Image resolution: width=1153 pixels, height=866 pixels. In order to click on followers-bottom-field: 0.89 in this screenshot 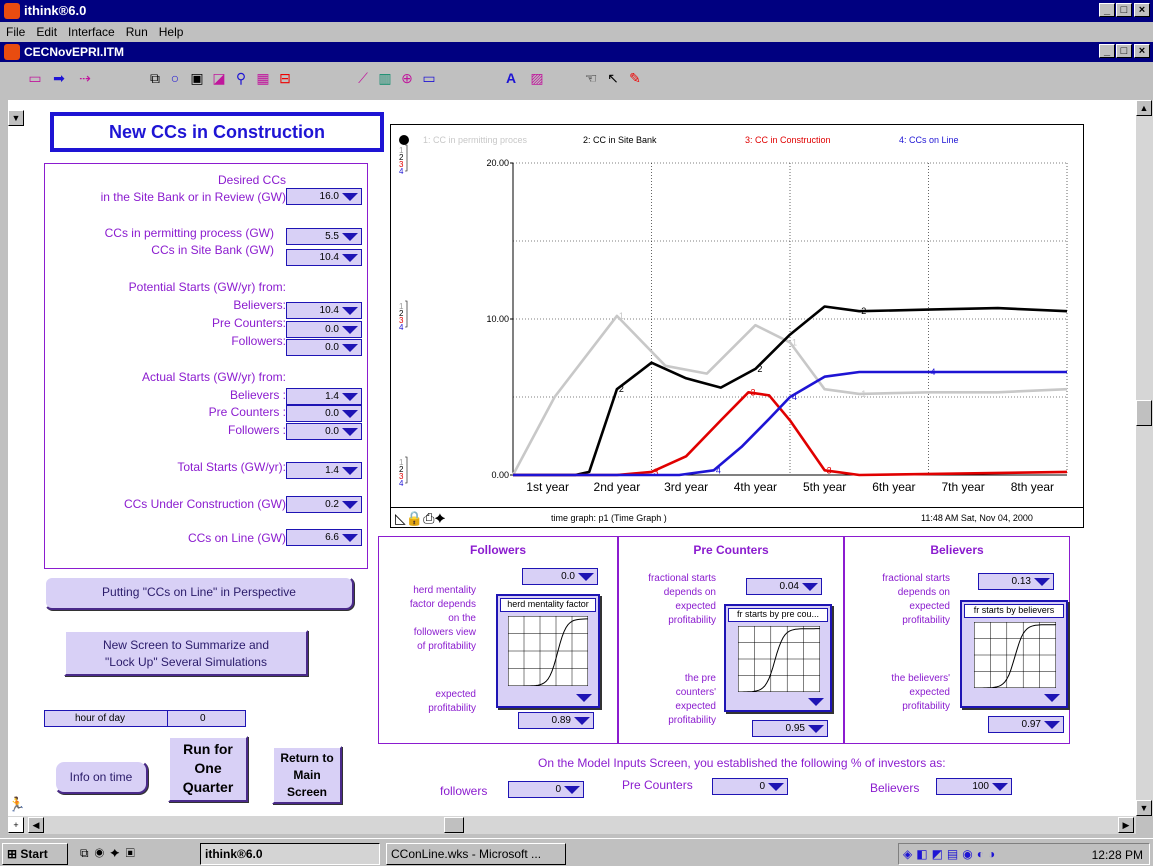, I will do `click(556, 720)`.